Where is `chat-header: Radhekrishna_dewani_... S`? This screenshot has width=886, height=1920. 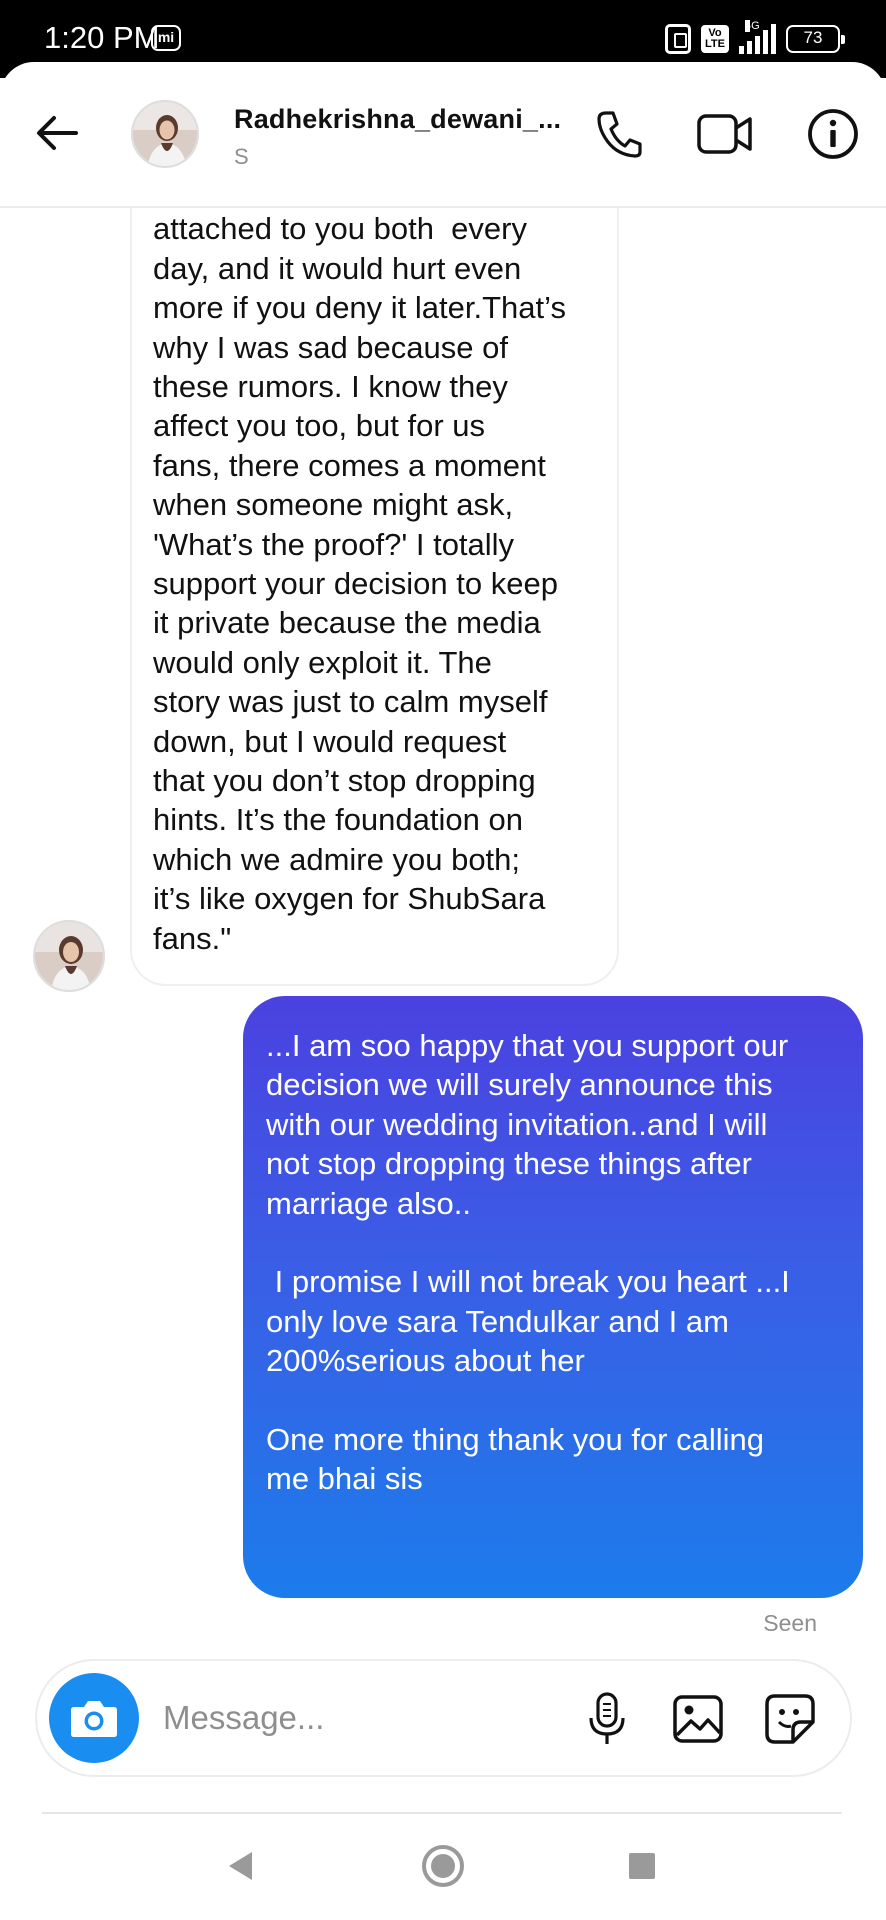
chat-header: Radhekrishna_dewani_... S is located at coordinates (443, 135).